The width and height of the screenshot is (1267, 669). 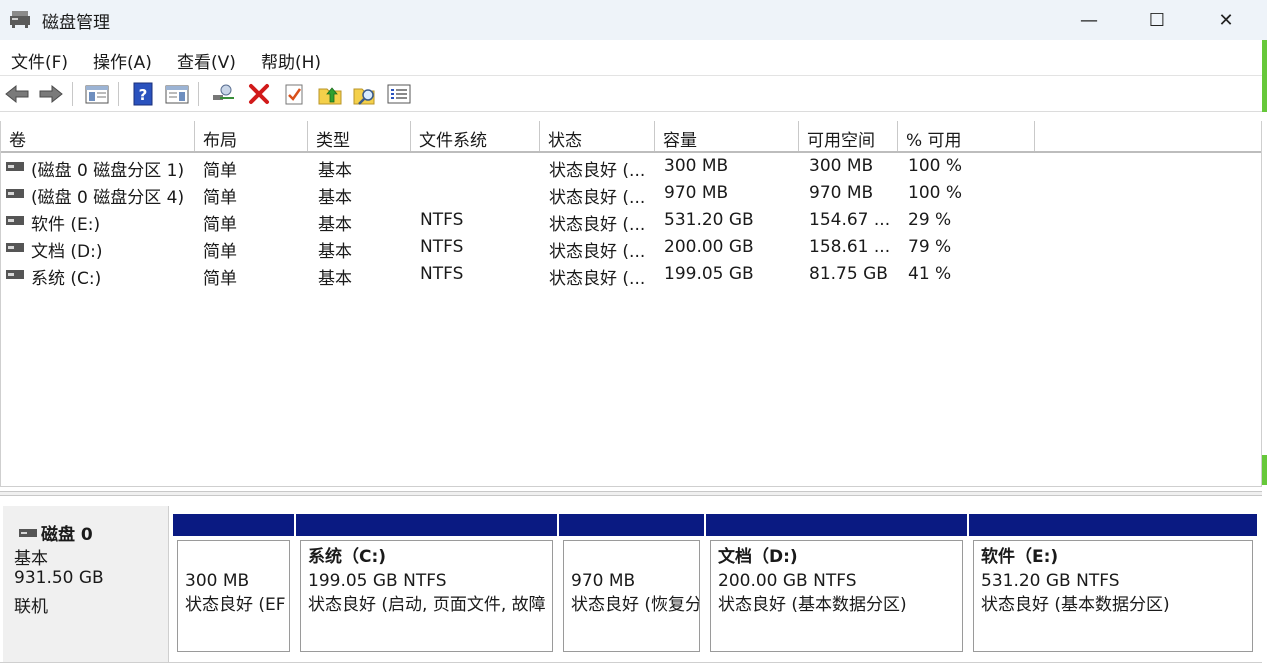 What do you see at coordinates (66, 279) in the screenshot?
I see `cell-volume: 系统 (C:)` at bounding box center [66, 279].